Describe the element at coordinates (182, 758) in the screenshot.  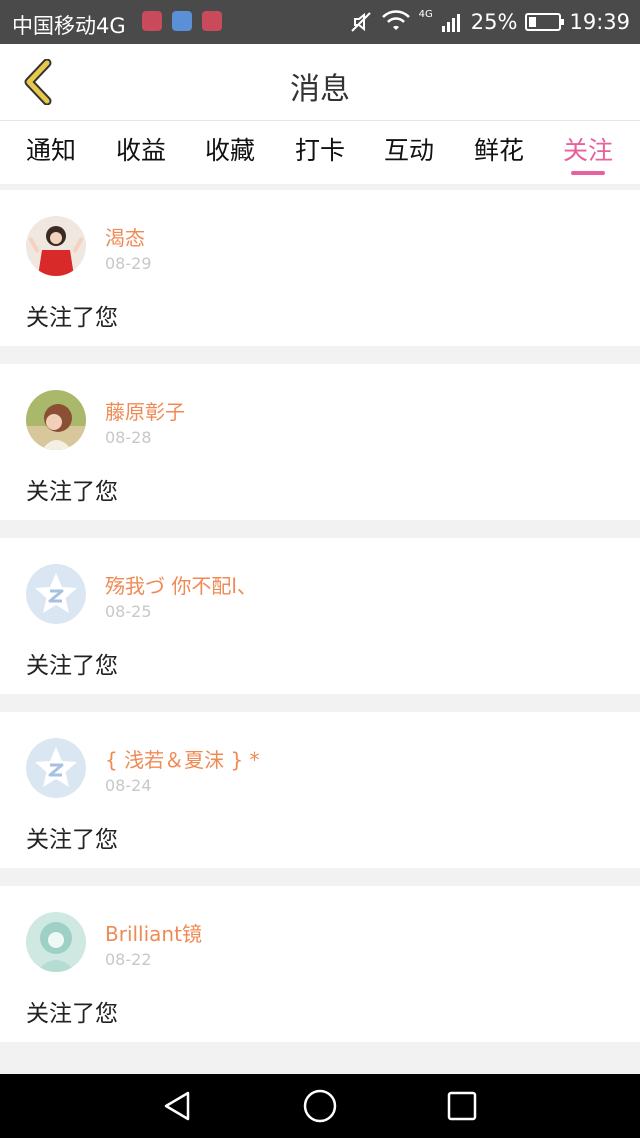
I see `username: { 浅若＆夏沫 } *` at that location.